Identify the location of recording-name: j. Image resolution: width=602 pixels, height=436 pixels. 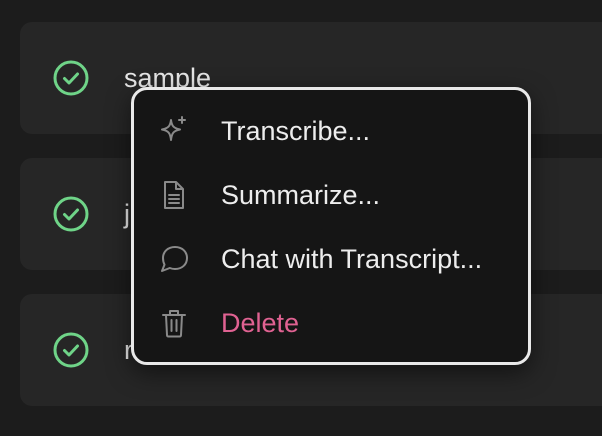
(127, 214).